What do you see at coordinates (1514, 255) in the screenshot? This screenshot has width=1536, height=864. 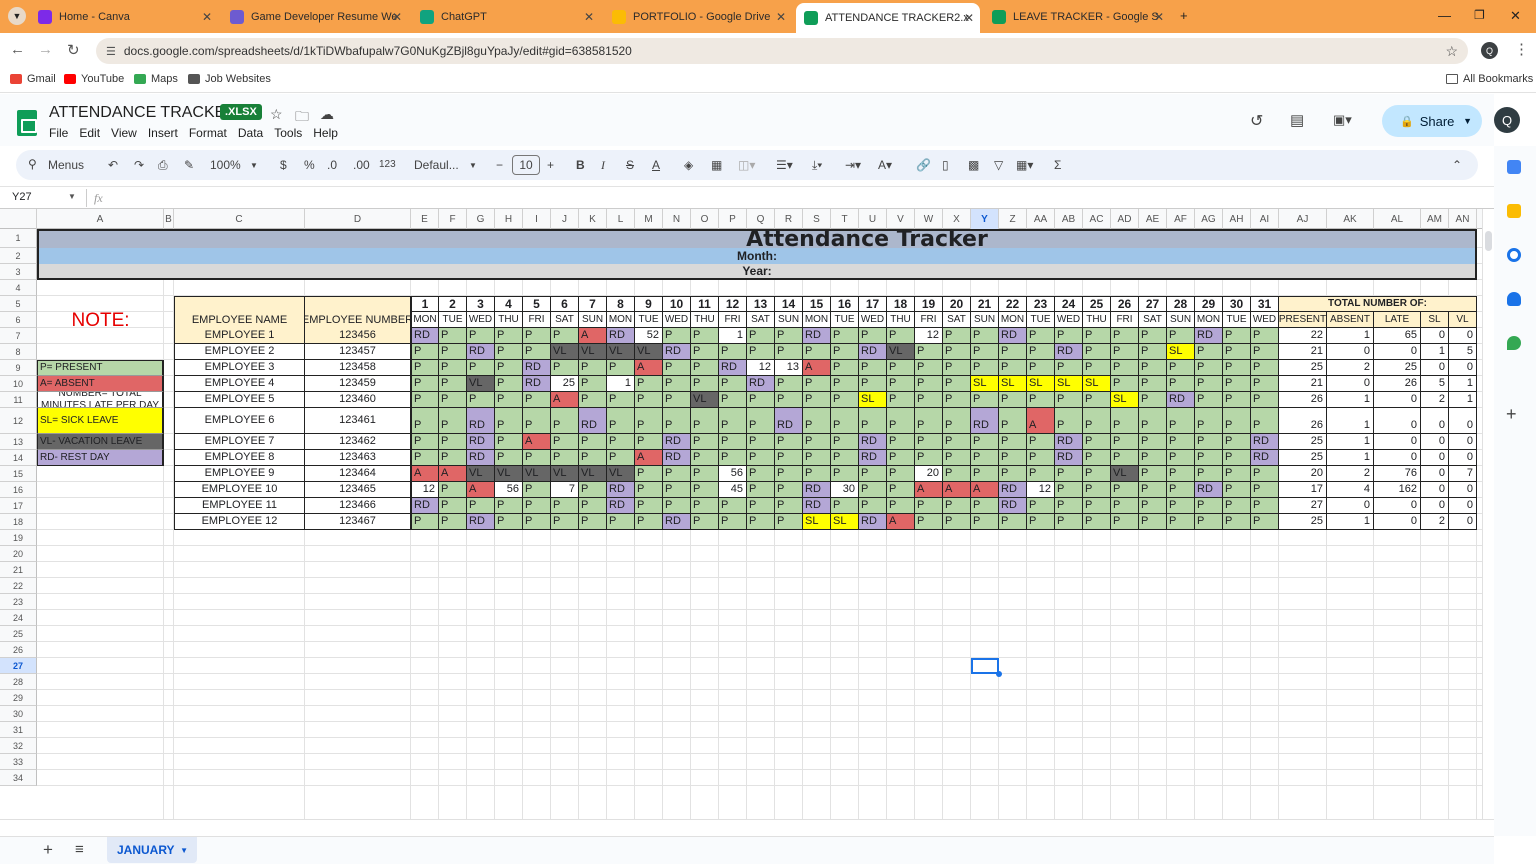 I see `tasks-icon` at bounding box center [1514, 255].